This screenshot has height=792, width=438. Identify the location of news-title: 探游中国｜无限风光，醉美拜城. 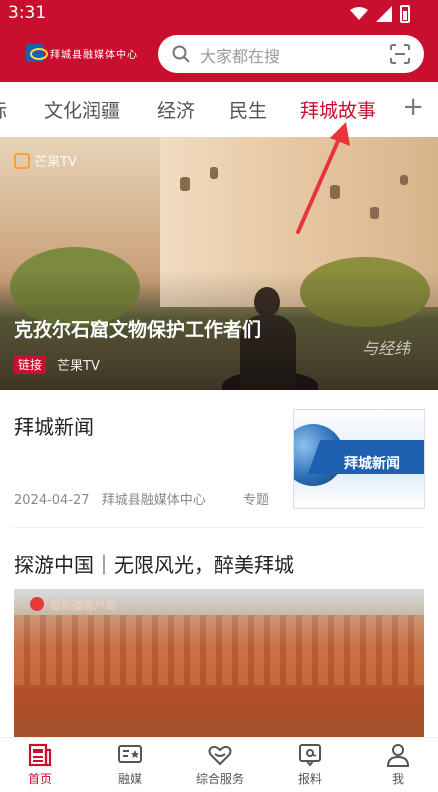
(154, 563).